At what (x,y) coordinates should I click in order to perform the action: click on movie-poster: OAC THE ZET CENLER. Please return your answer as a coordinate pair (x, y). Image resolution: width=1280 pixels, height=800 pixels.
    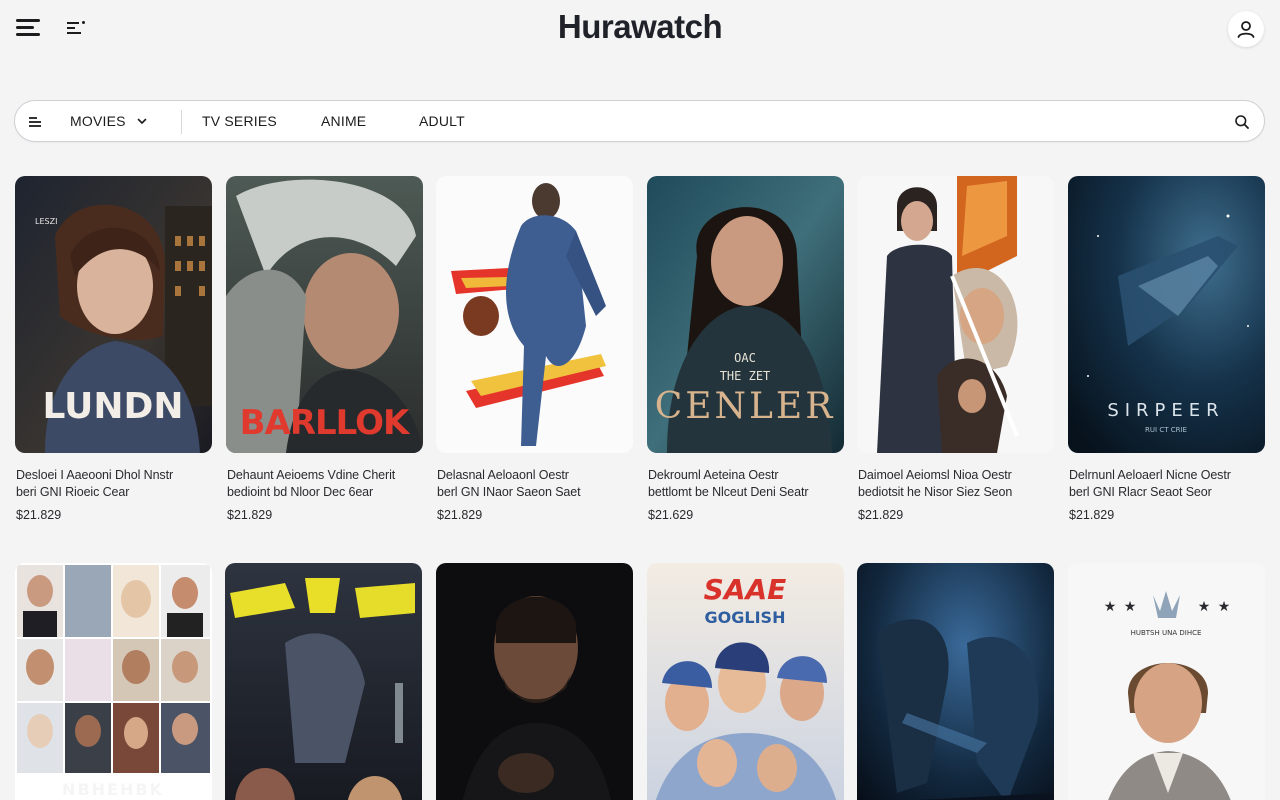
    Looking at the image, I should click on (745, 314).